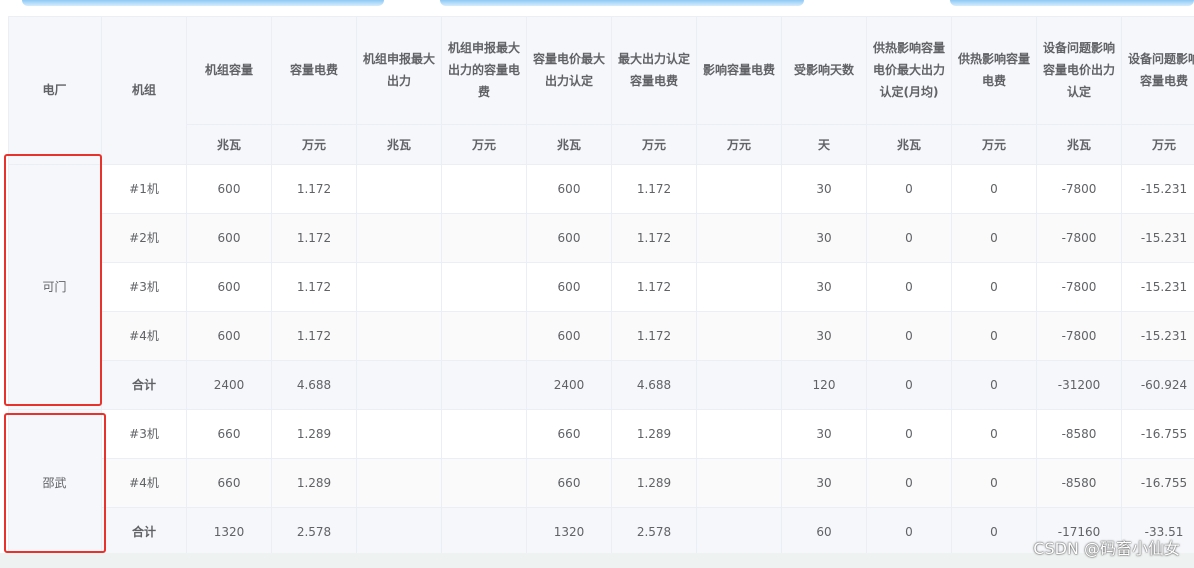  What do you see at coordinates (314, 145) in the screenshot?
I see `unit-label-capacity-fee: 万元` at bounding box center [314, 145].